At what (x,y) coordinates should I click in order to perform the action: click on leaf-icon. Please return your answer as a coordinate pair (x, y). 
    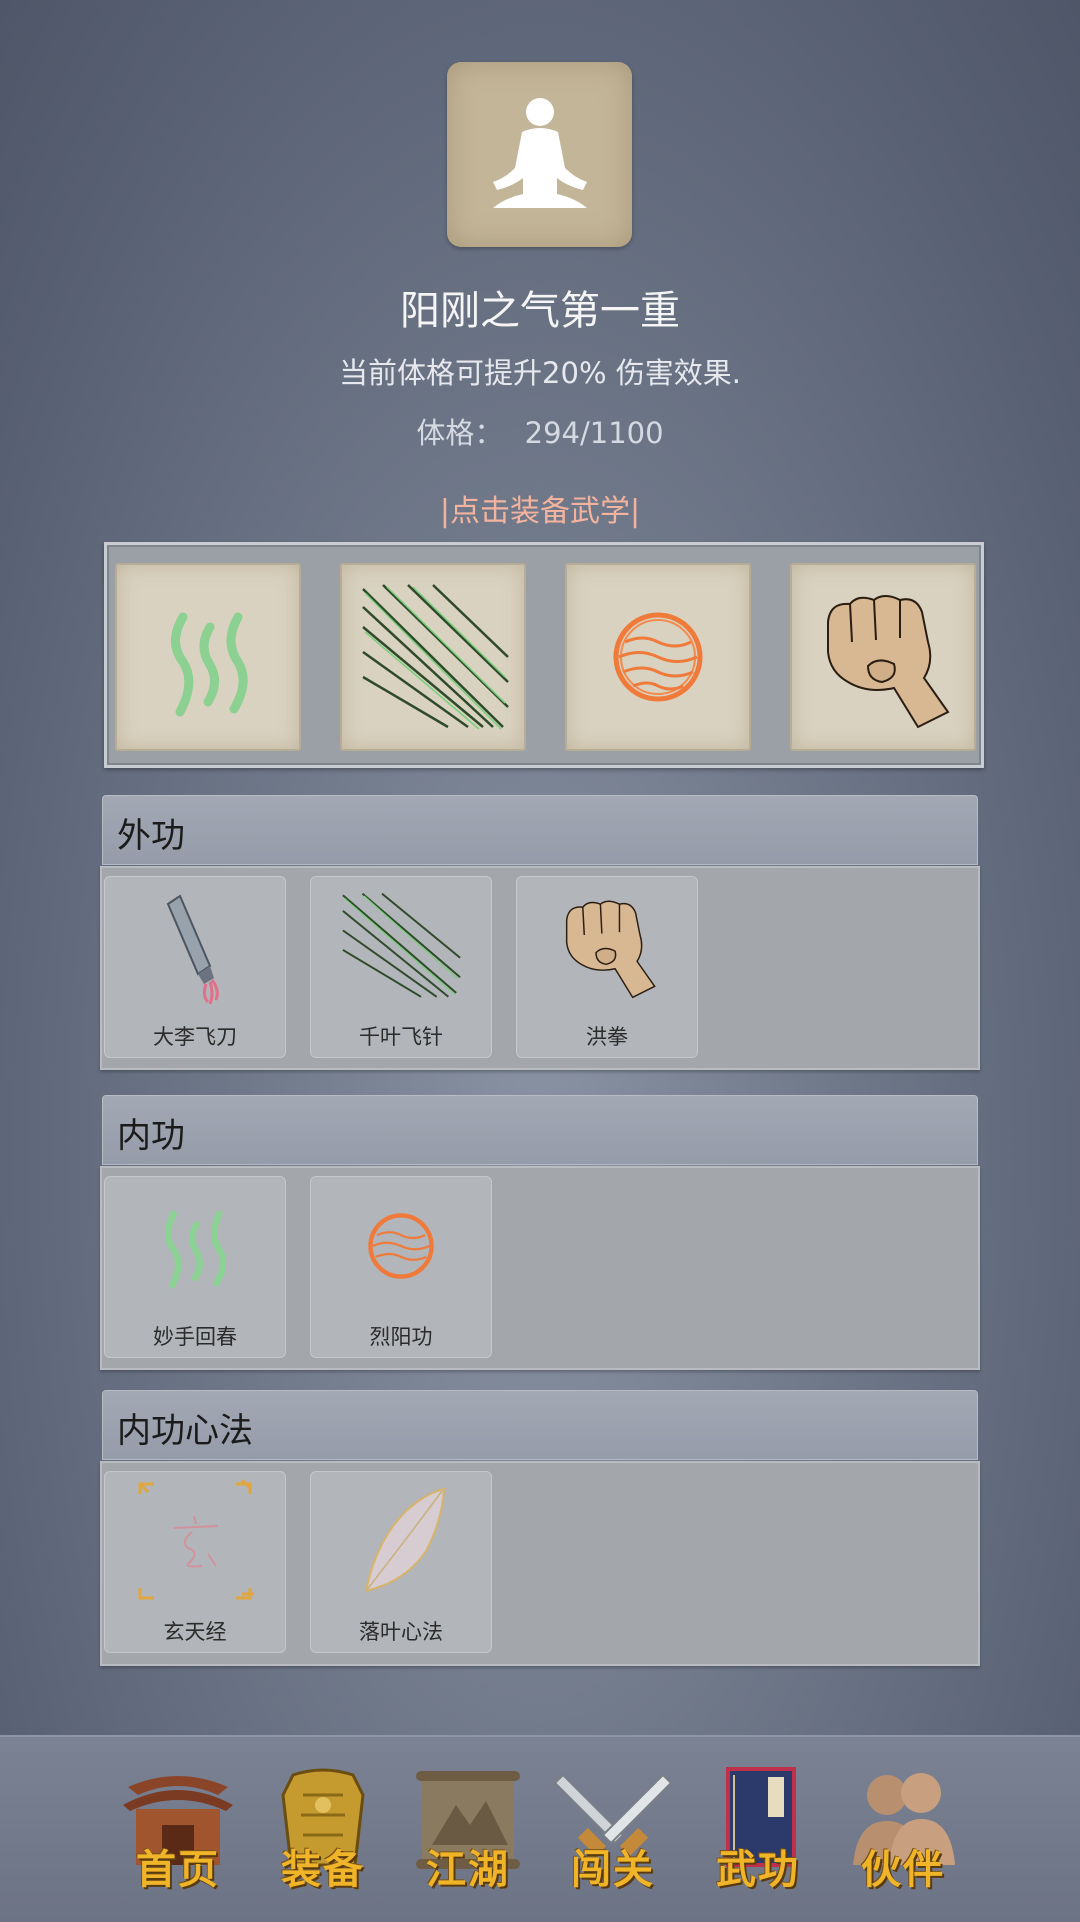
    Looking at the image, I should click on (405, 1540).